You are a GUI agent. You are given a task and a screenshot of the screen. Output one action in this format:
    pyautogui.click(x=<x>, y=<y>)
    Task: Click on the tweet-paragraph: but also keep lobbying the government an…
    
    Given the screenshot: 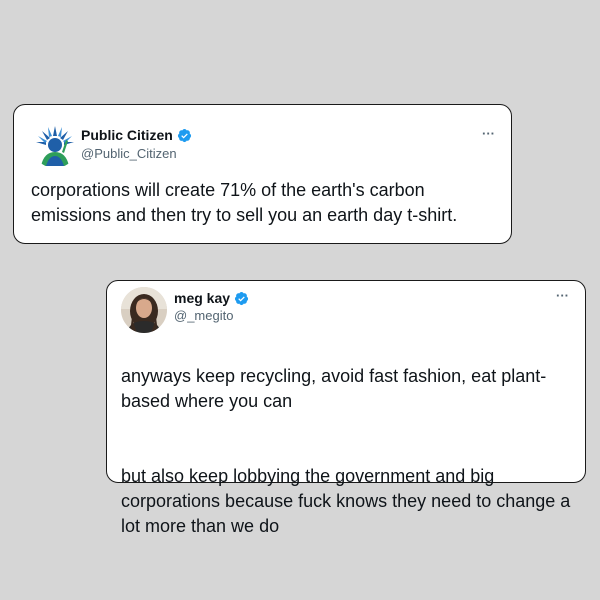 What is the action you would take?
    pyautogui.click(x=346, y=501)
    